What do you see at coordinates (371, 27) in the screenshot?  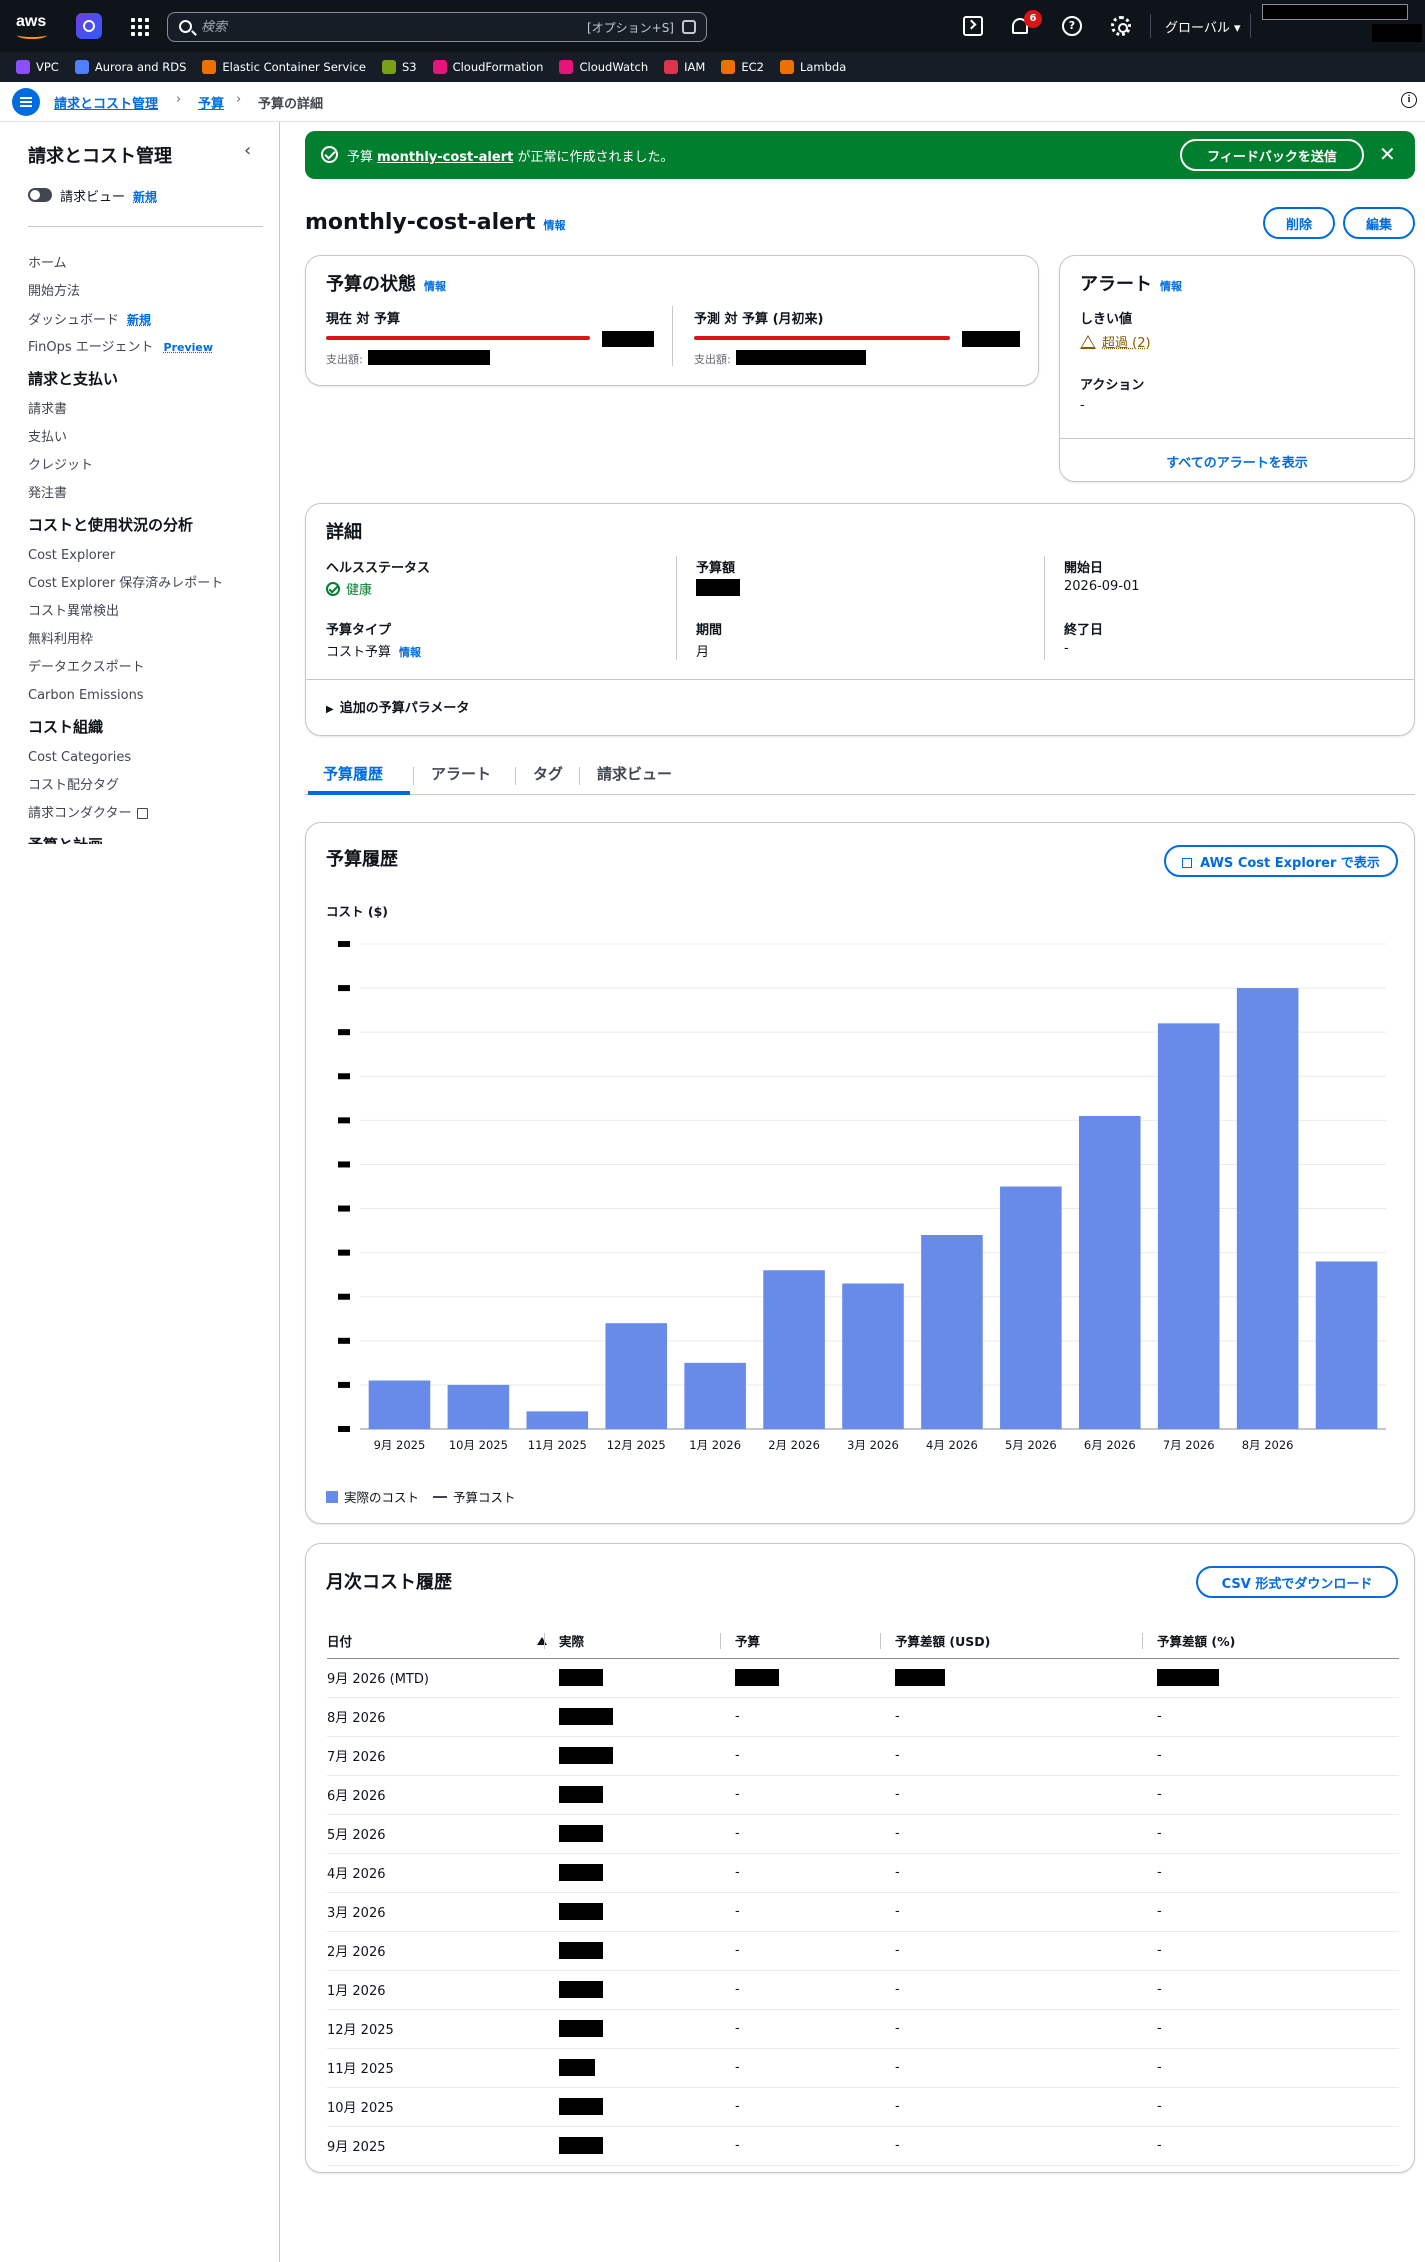 I see `search-input` at bounding box center [371, 27].